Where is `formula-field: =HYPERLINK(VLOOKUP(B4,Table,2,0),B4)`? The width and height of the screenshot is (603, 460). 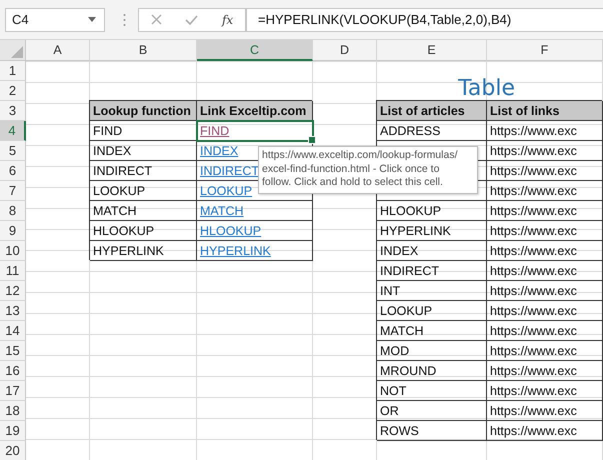
formula-field: =HYPERLINK(VLOOKUP(B4,Table,2,0),B4) is located at coordinates (424, 20).